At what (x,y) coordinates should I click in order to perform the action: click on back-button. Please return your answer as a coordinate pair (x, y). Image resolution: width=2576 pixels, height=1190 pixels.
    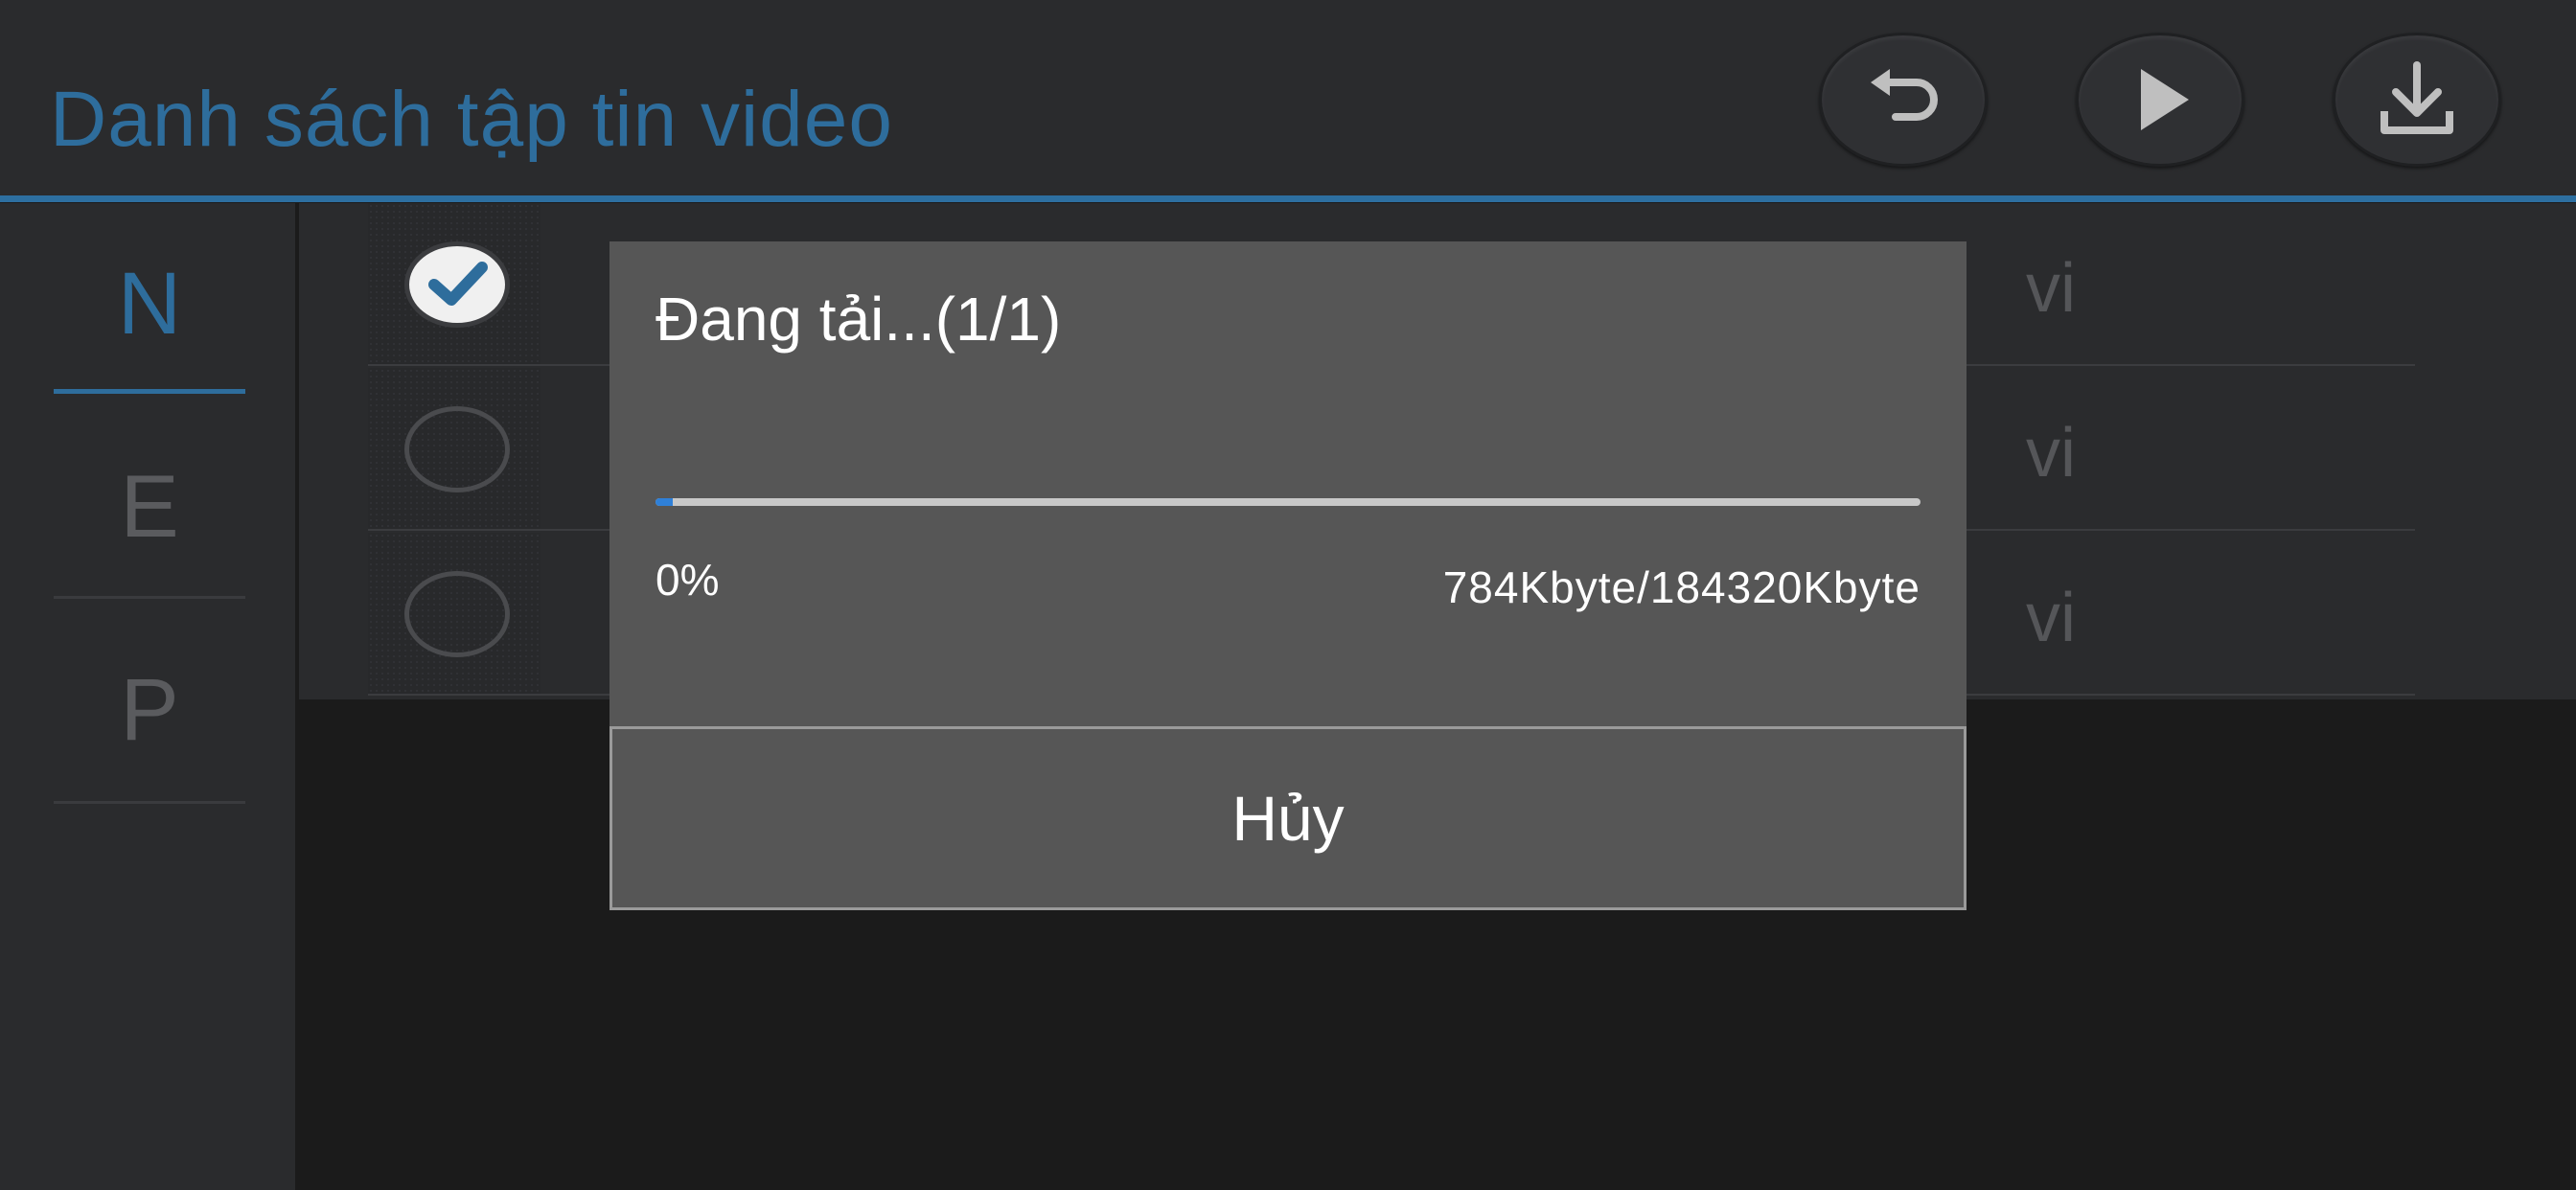
    Looking at the image, I should click on (1903, 100).